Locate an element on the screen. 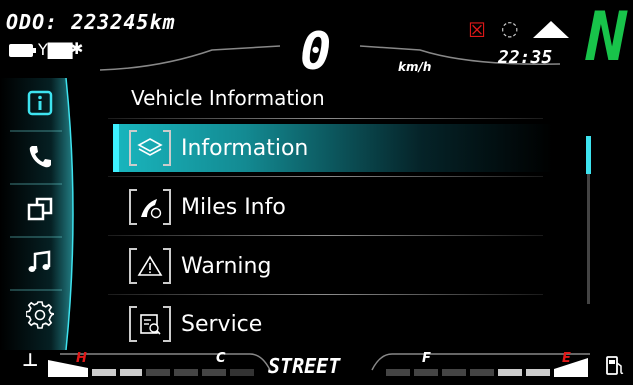 The image size is (633, 385). menu-item-label: Information is located at coordinates (245, 148).